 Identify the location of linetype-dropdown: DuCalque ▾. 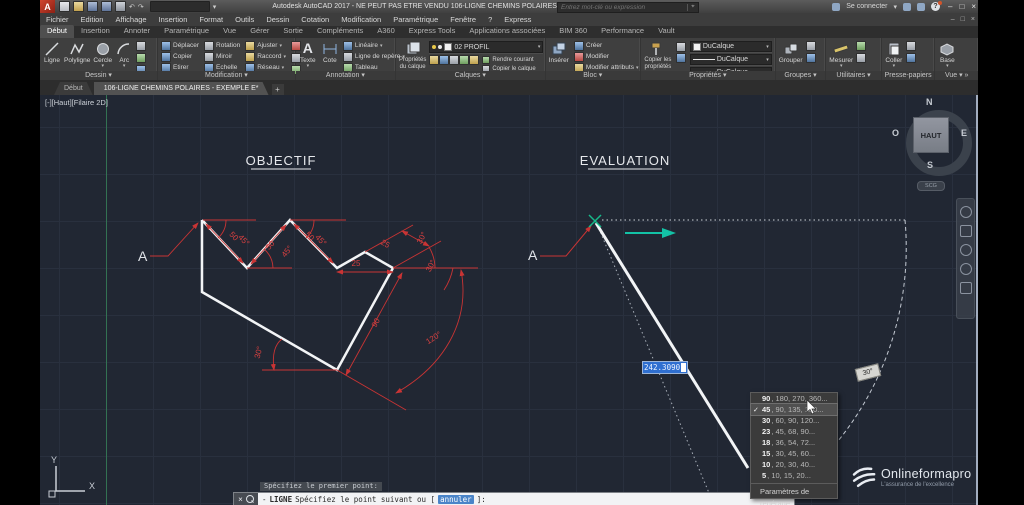
(730, 59).